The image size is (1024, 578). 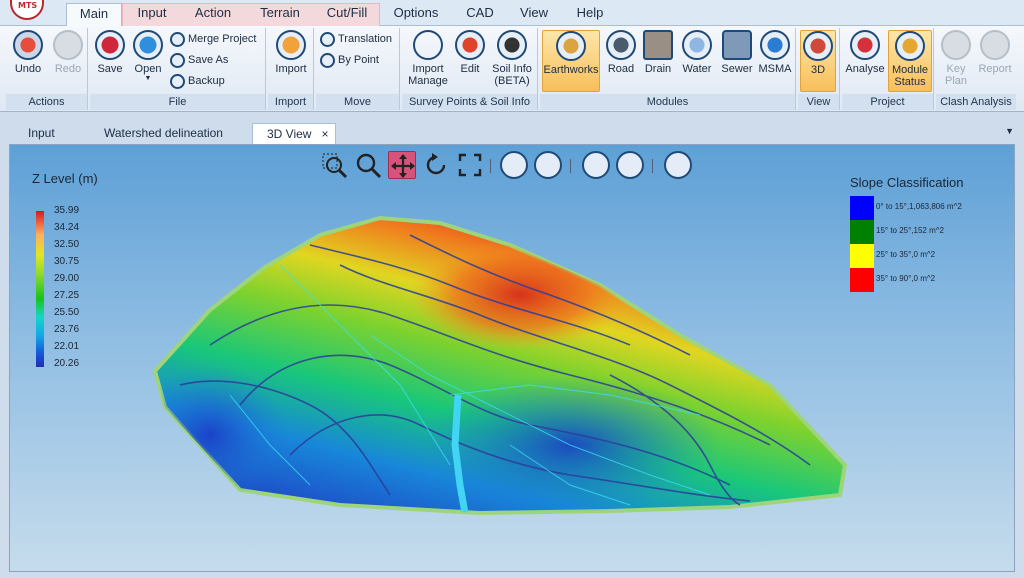 What do you see at coordinates (177, 81) in the screenshot?
I see `backup-icon` at bounding box center [177, 81].